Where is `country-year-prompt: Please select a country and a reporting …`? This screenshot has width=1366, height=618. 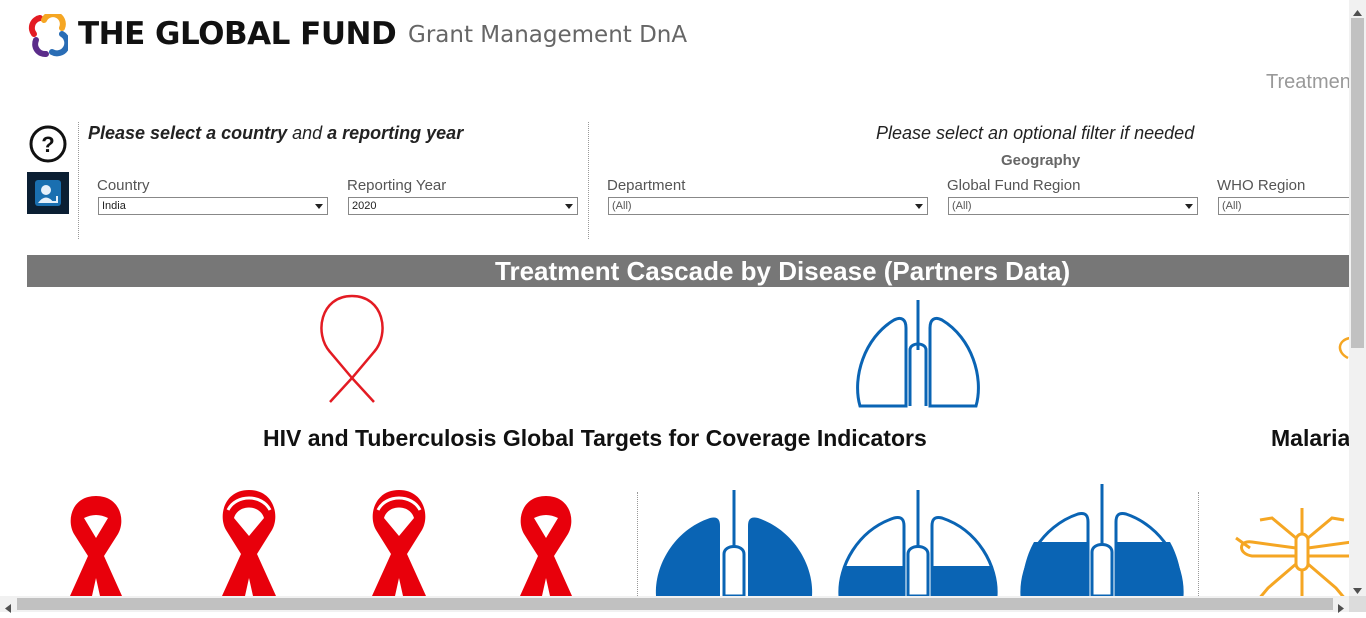 country-year-prompt: Please select a country and a reporting … is located at coordinates (275, 133).